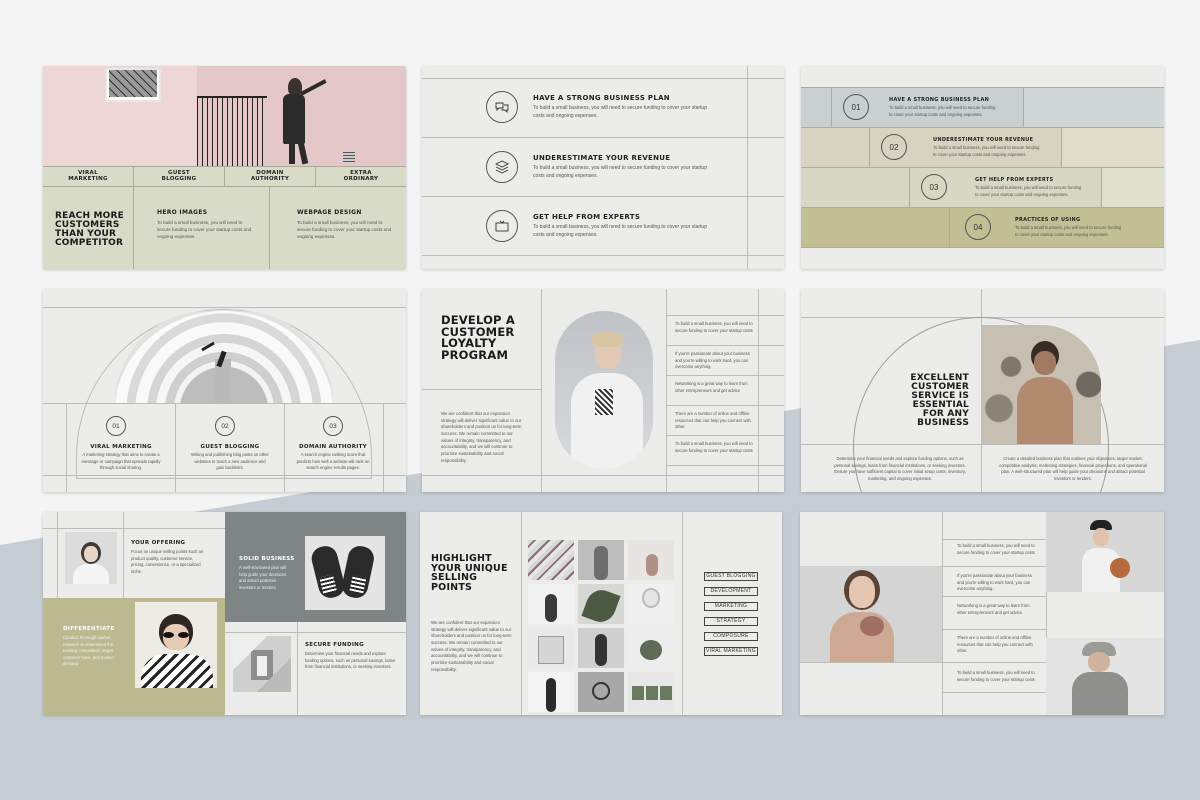 This screenshot has height=800, width=1200. What do you see at coordinates (88, 176) in the screenshot?
I see `tab-viral-marketing: VIRAL MARKETING` at bounding box center [88, 176].